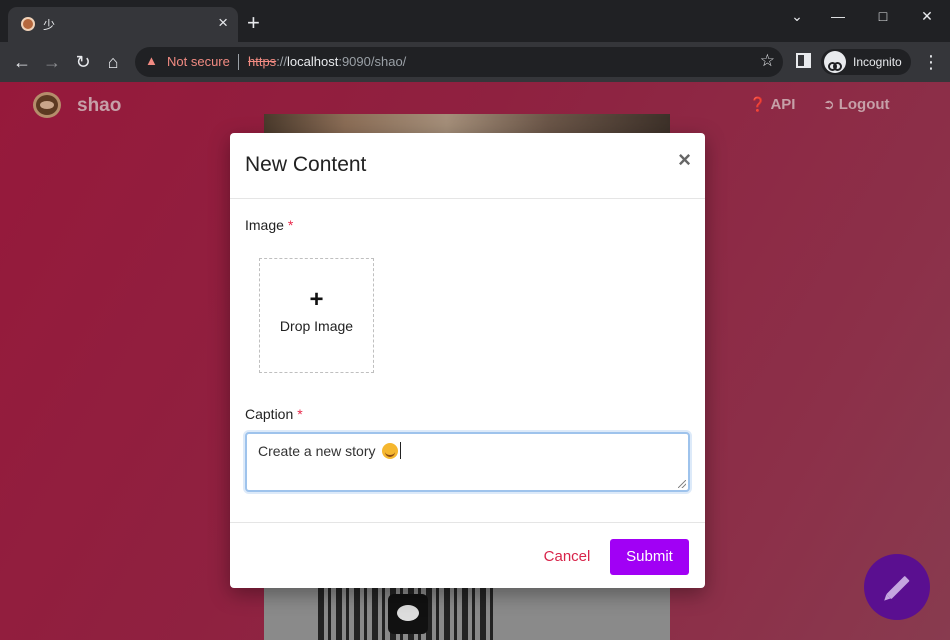 The height and width of the screenshot is (640, 950). I want to click on url-text: https://localhost:9090/shao/, so click(327, 61).